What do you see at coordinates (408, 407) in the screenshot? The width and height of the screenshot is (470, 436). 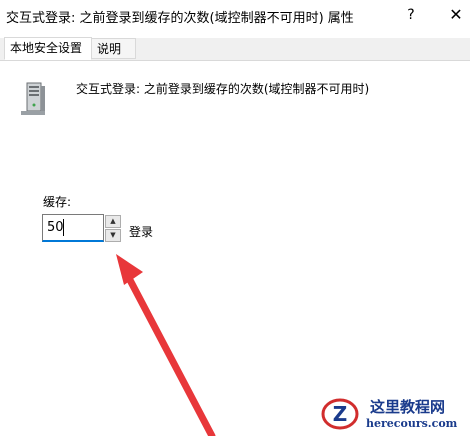 I see `watermark-title: 这里教程网` at bounding box center [408, 407].